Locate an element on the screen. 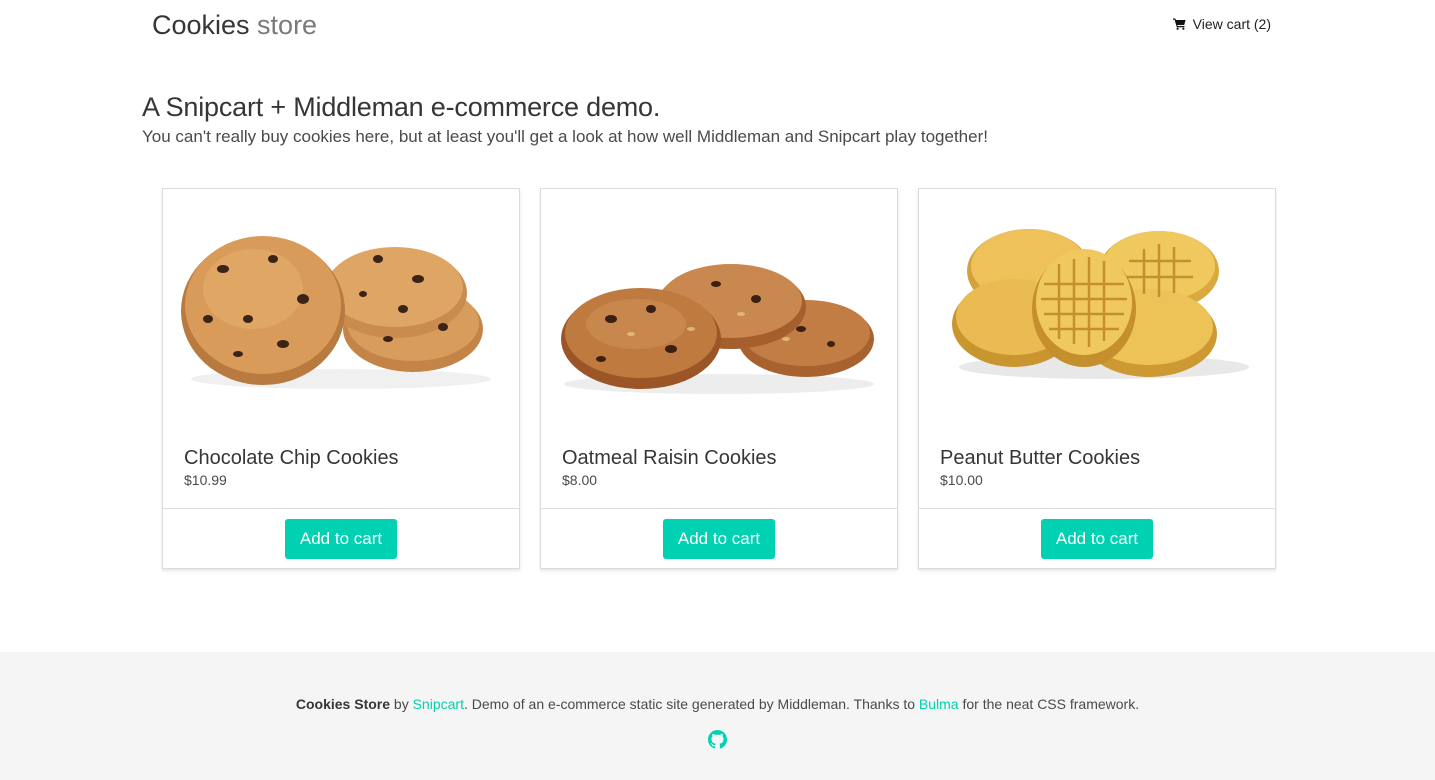 This screenshot has height=780, width=1435. product-price: $8.00 is located at coordinates (580, 480).